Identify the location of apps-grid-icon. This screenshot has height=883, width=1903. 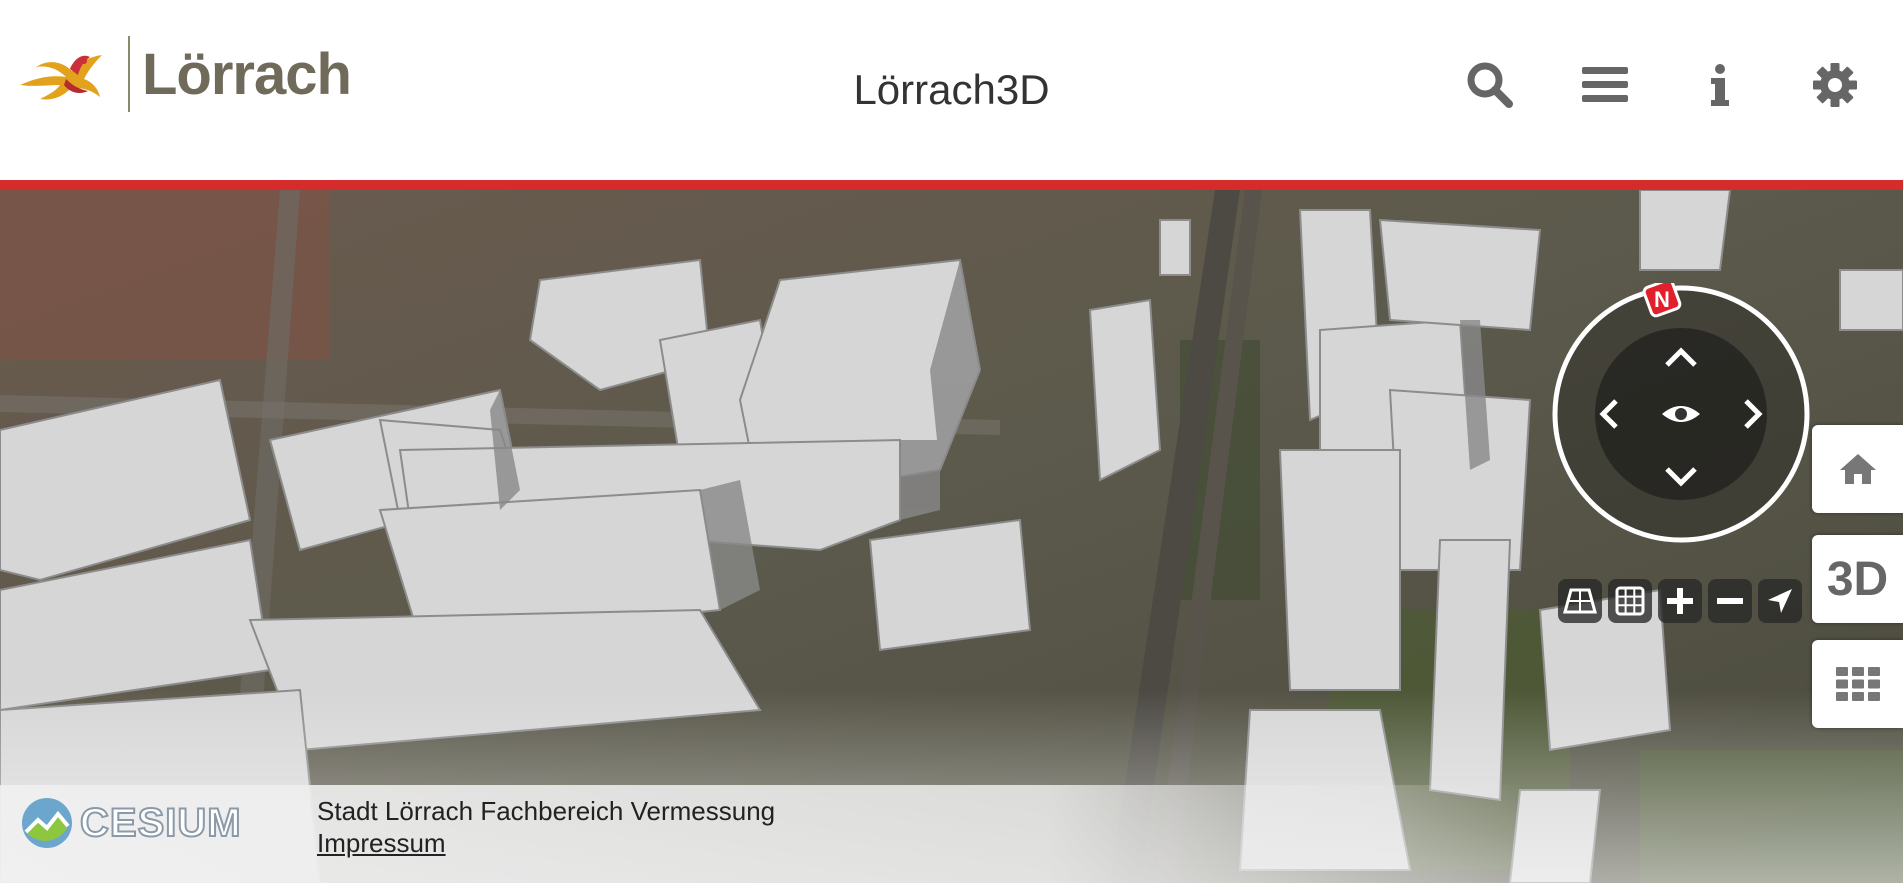
(1857, 684).